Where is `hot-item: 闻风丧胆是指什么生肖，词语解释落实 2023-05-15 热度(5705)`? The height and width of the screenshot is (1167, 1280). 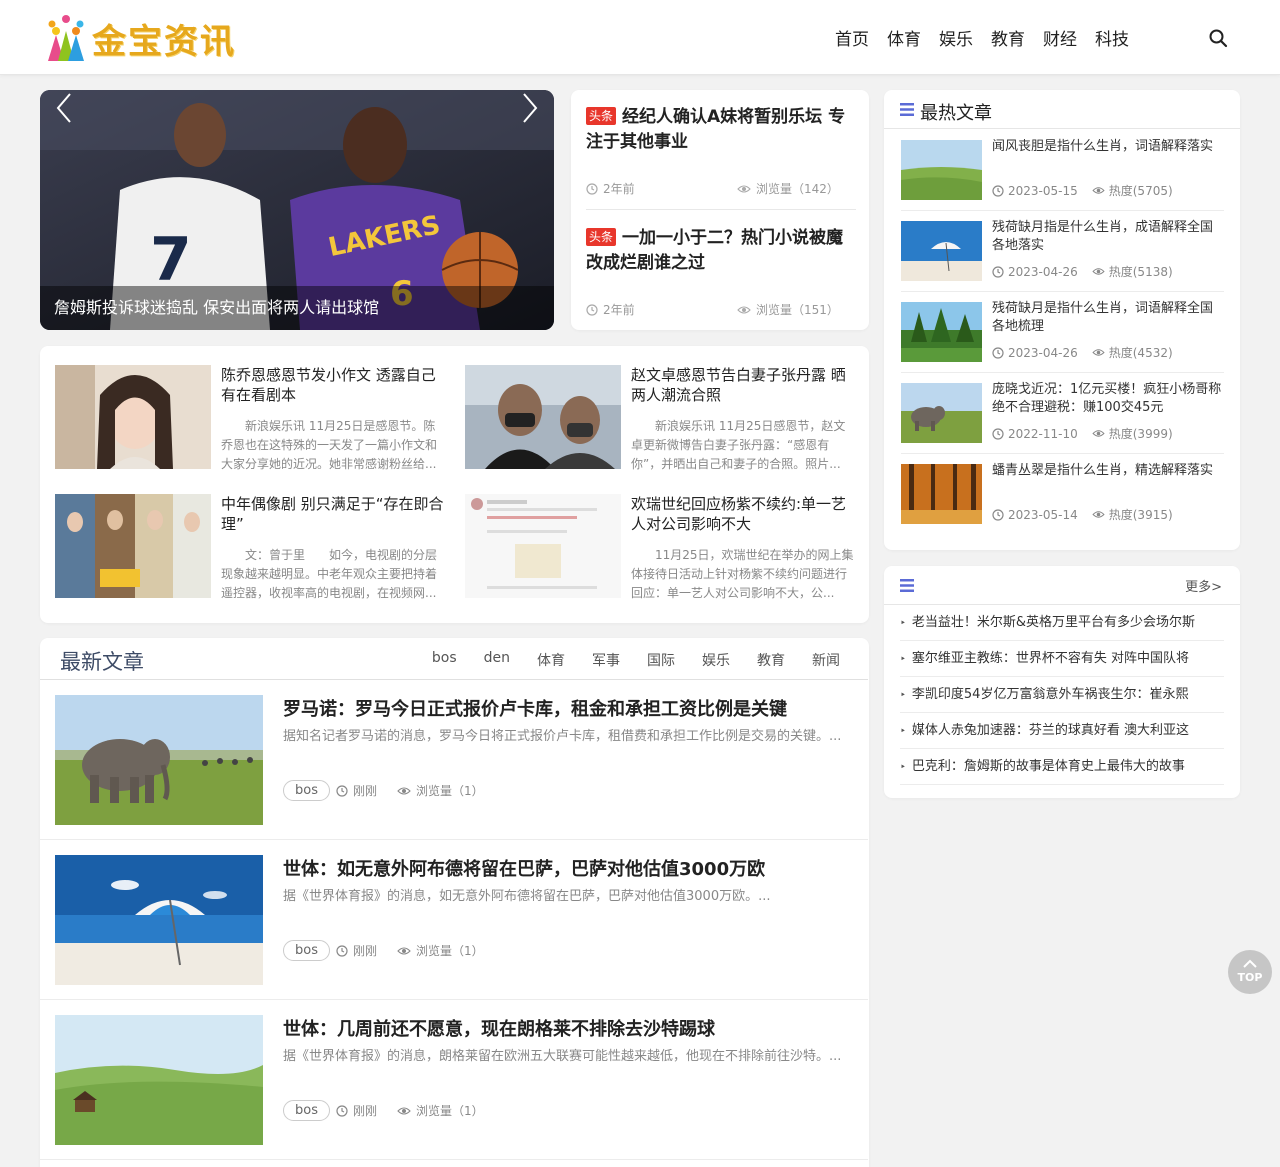
hot-item: 闻风丧胆是指什么生肖，词语解释落实 2023-05-15 热度(5705) is located at coordinates (1062, 170).